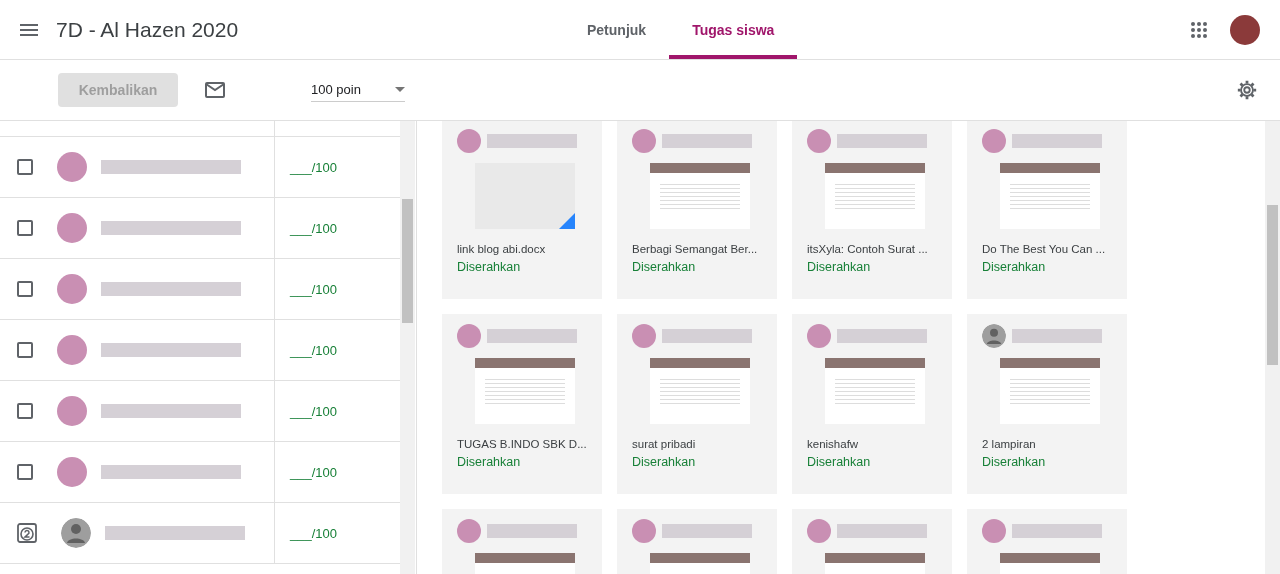 This screenshot has height=574, width=1280. Describe the element at coordinates (1199, 29) in the screenshot. I see `apps-grid-icon` at that location.